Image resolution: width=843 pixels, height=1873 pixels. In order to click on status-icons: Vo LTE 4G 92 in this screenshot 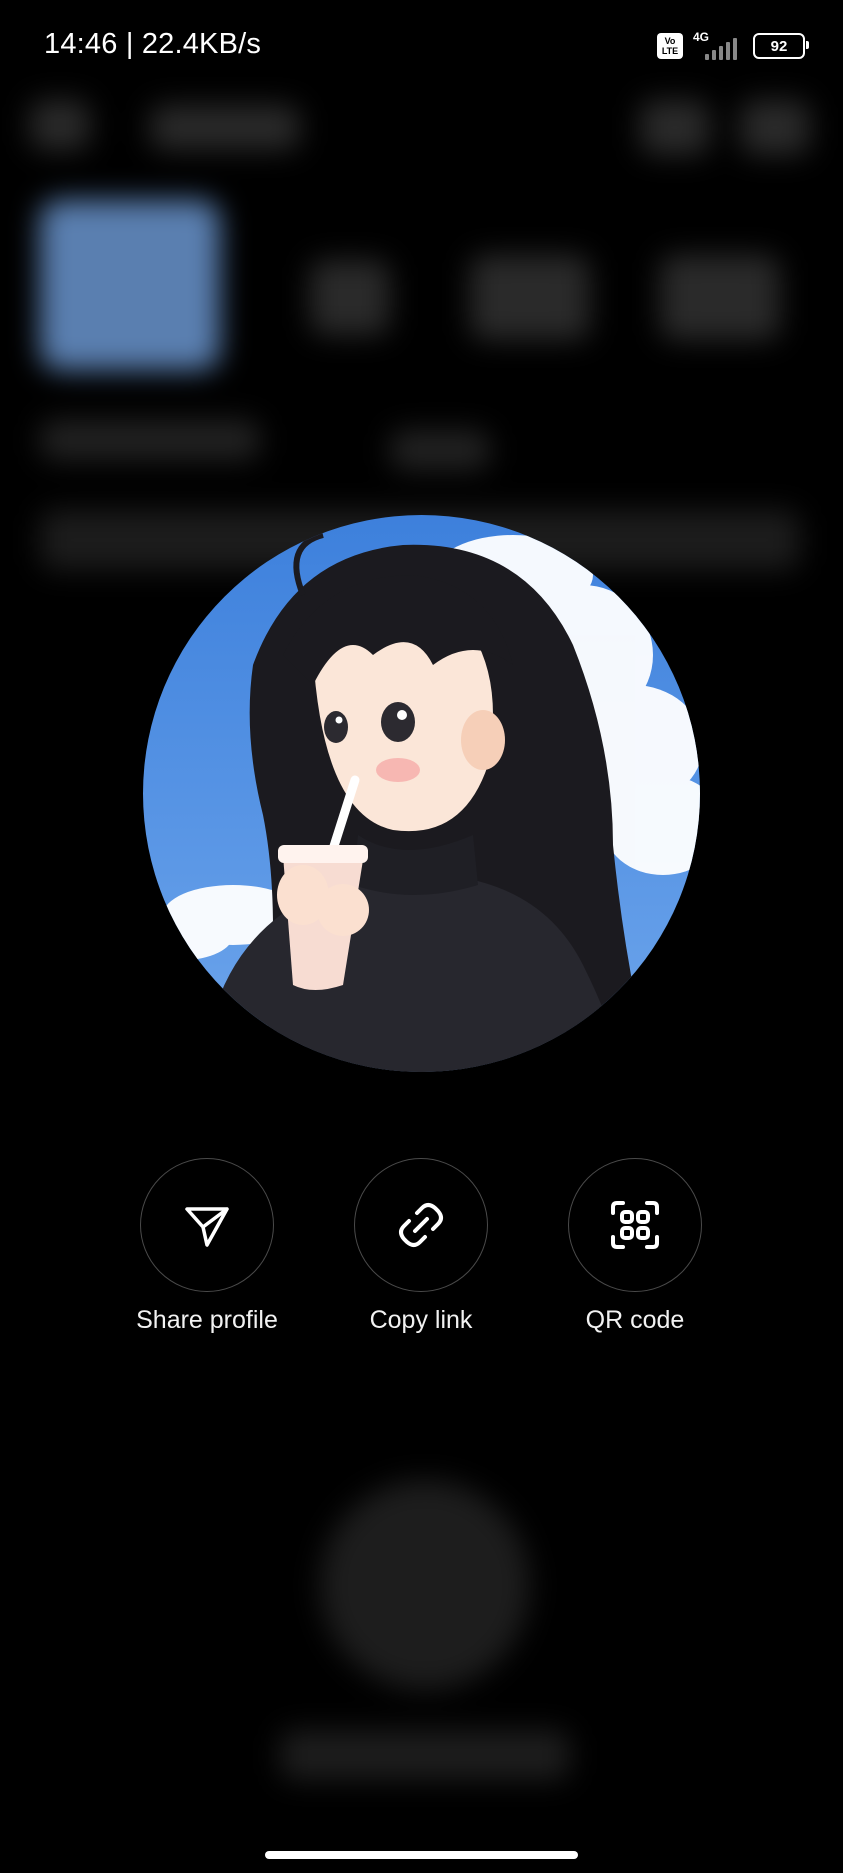, I will do `click(733, 46)`.